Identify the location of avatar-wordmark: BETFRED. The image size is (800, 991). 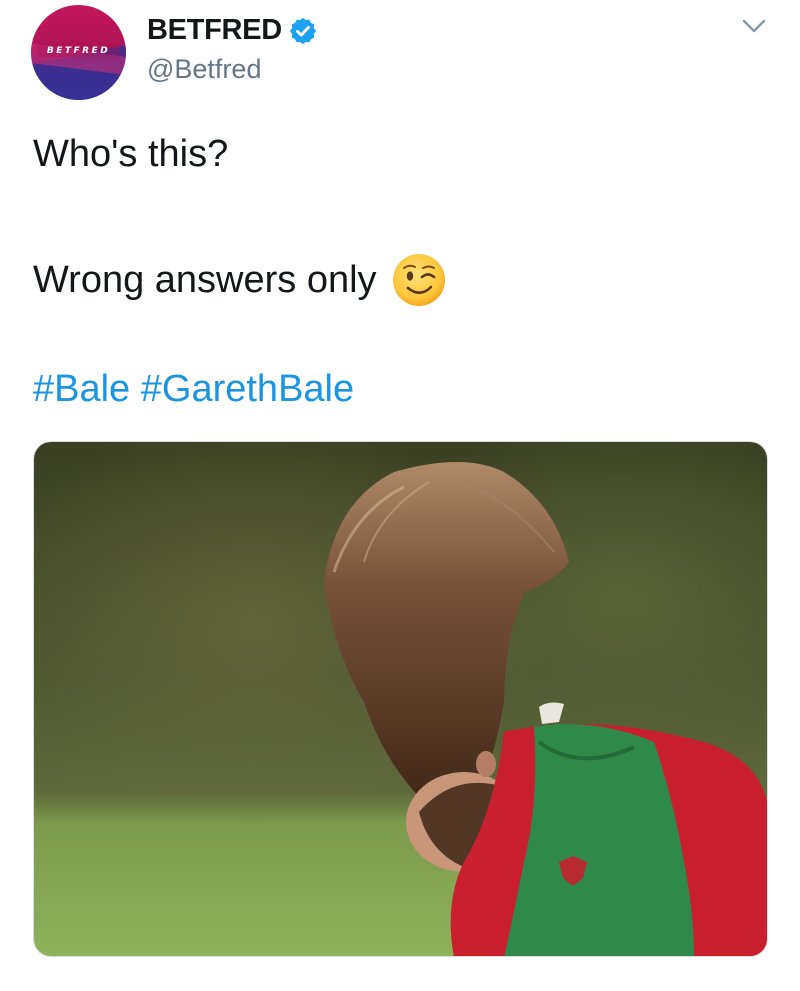
(78, 51).